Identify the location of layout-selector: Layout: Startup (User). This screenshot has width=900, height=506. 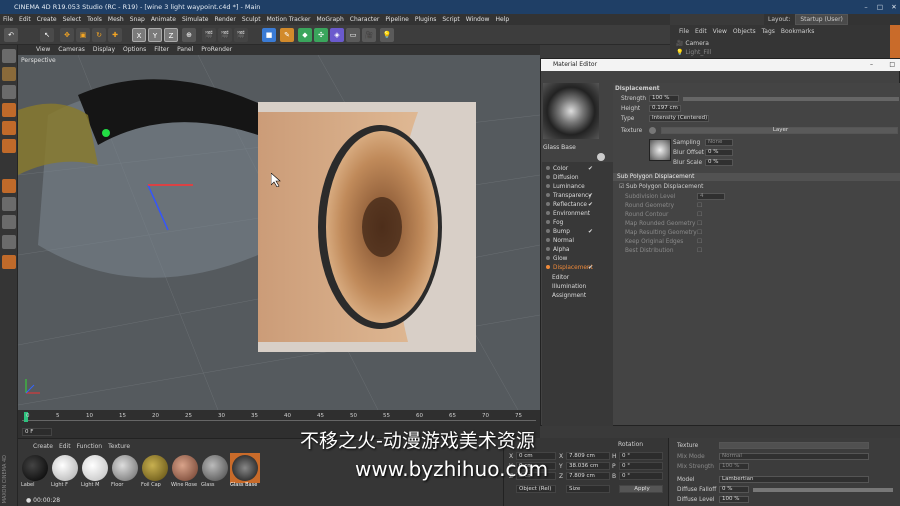
(832, 19).